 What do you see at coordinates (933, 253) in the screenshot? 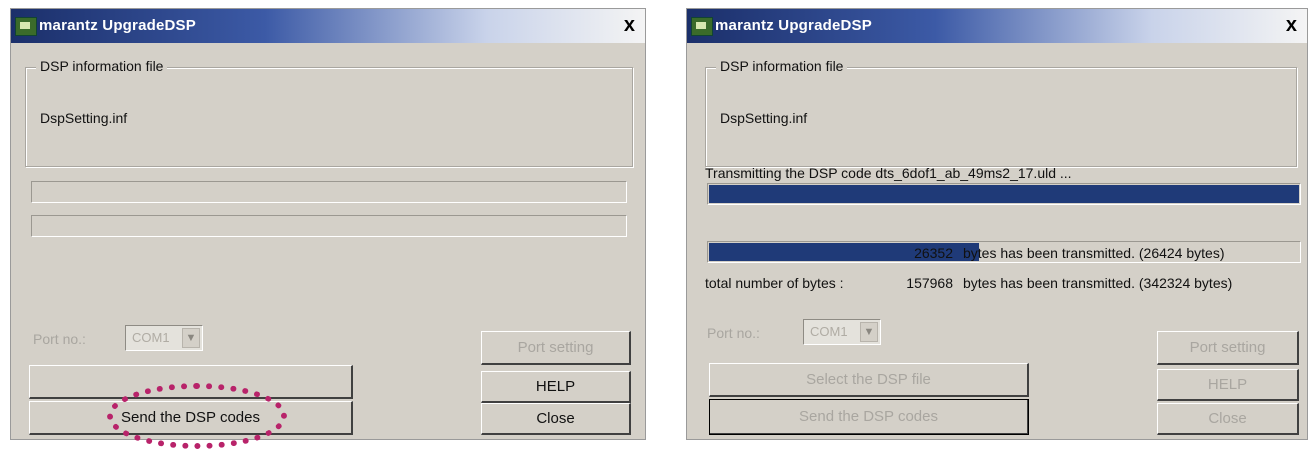
I see `file-bytes-count: 26352` at bounding box center [933, 253].